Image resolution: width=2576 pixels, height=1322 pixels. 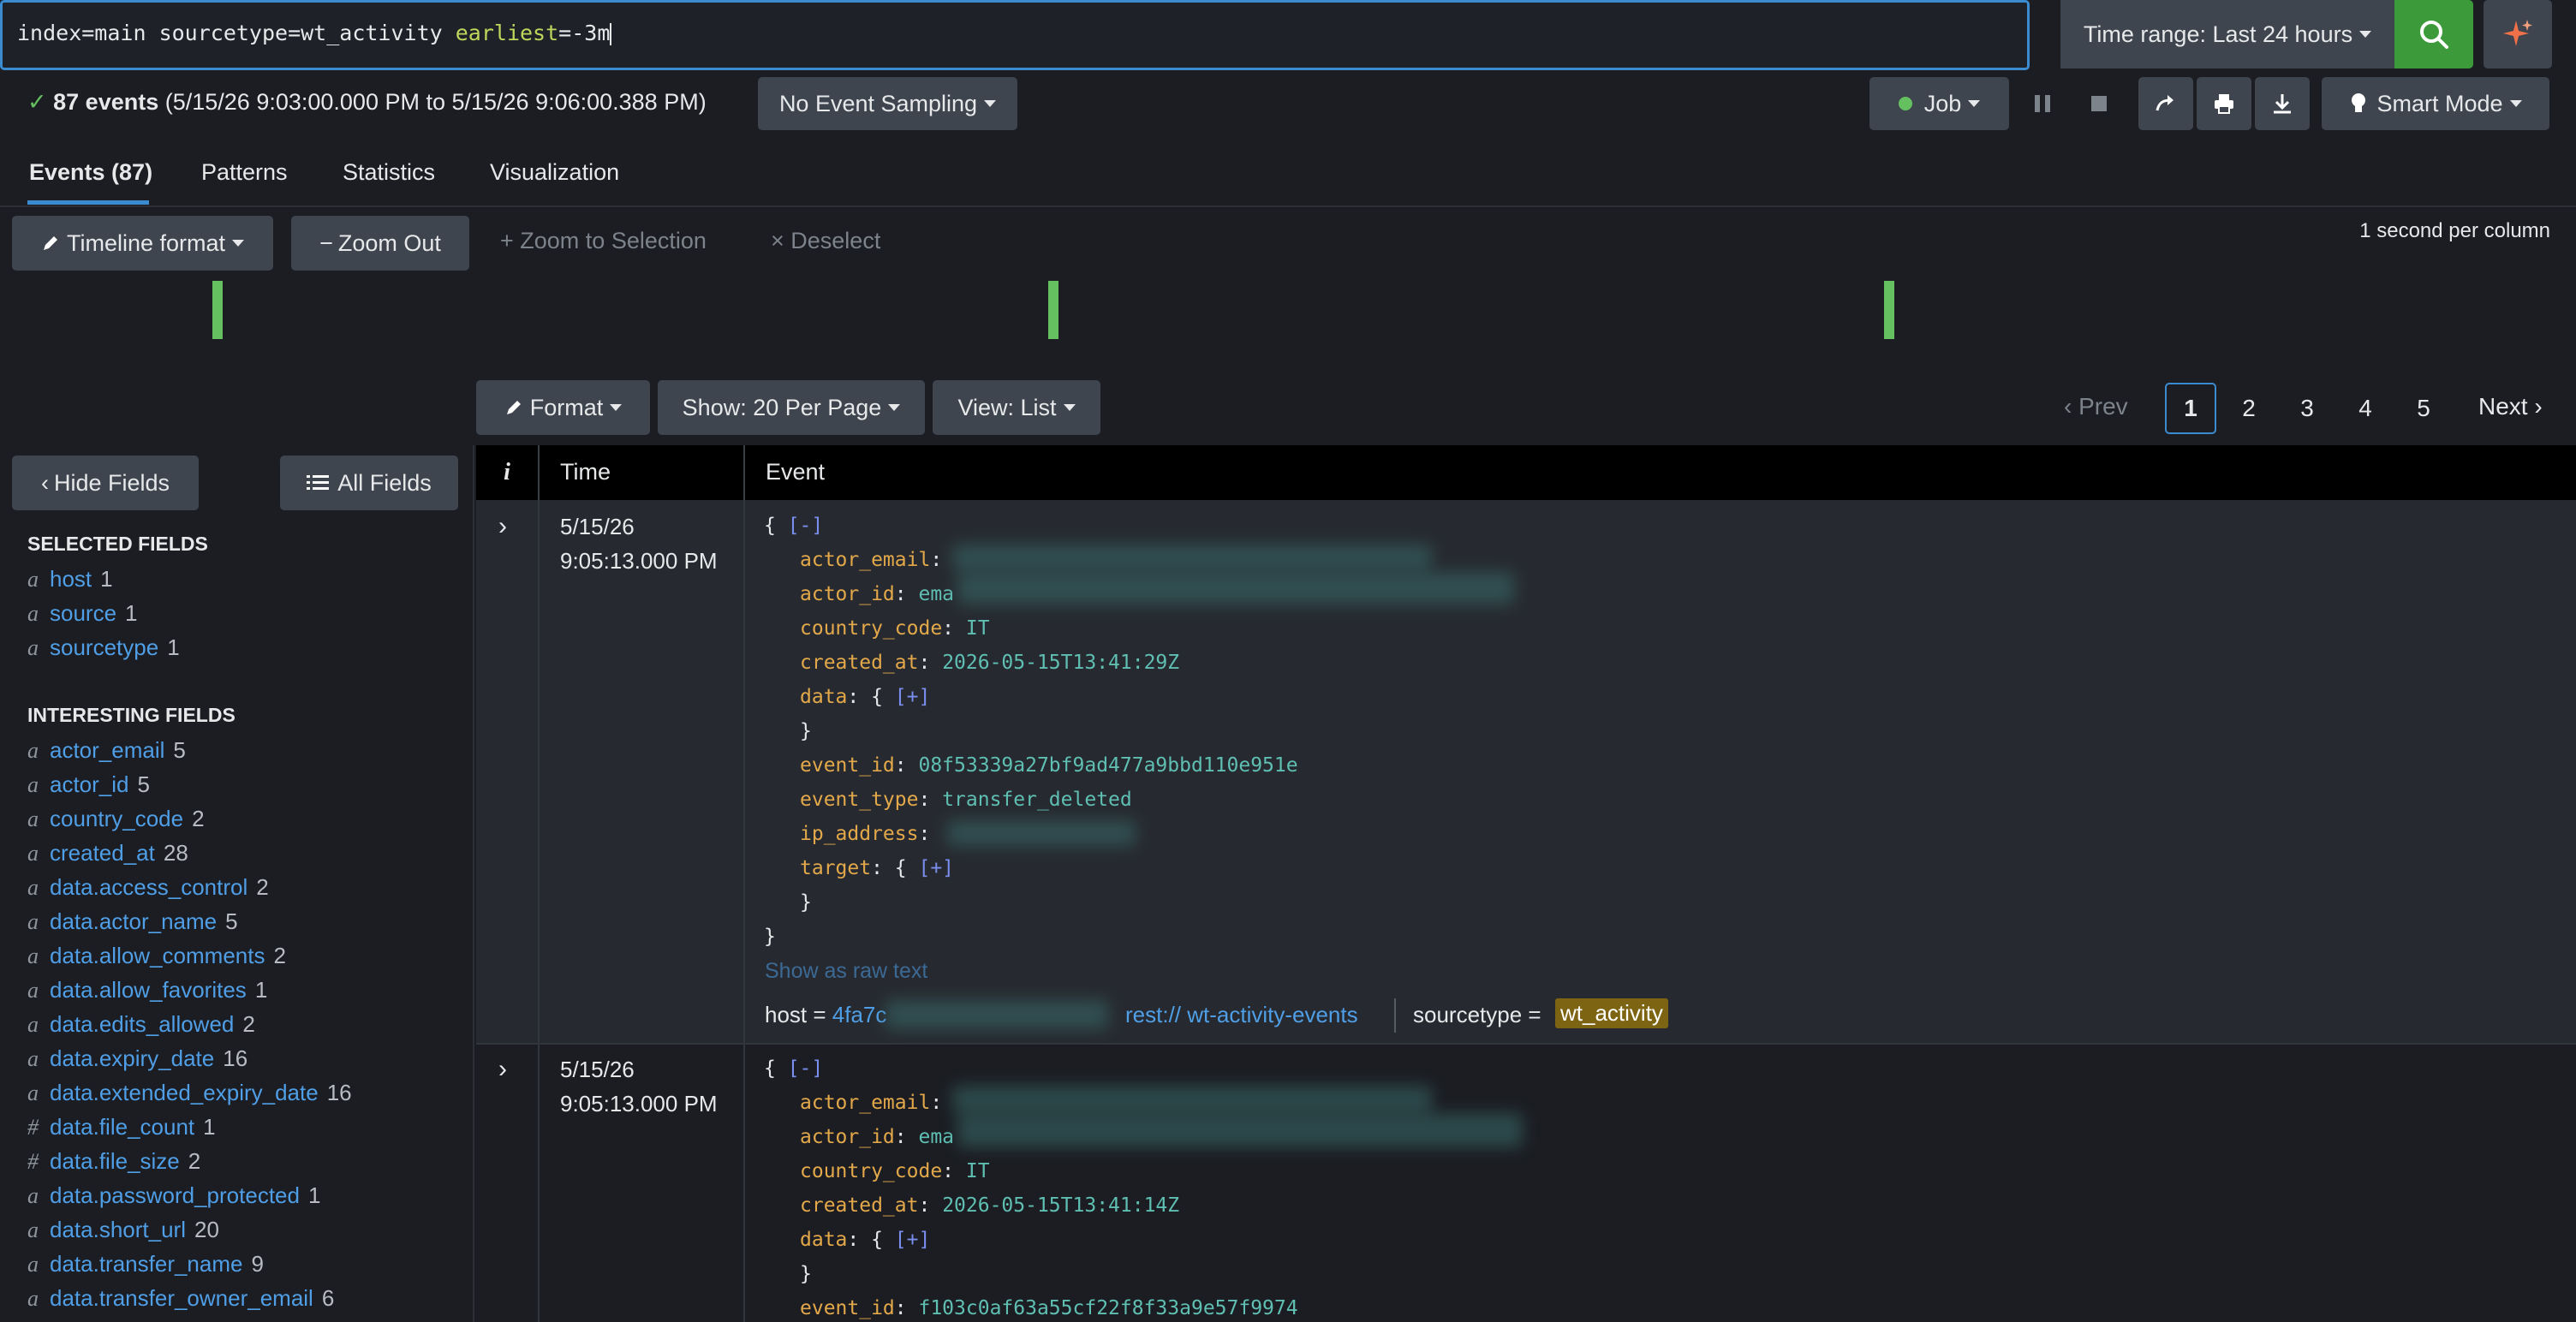 I want to click on view-dropdown: View: List, so click(x=1016, y=408).